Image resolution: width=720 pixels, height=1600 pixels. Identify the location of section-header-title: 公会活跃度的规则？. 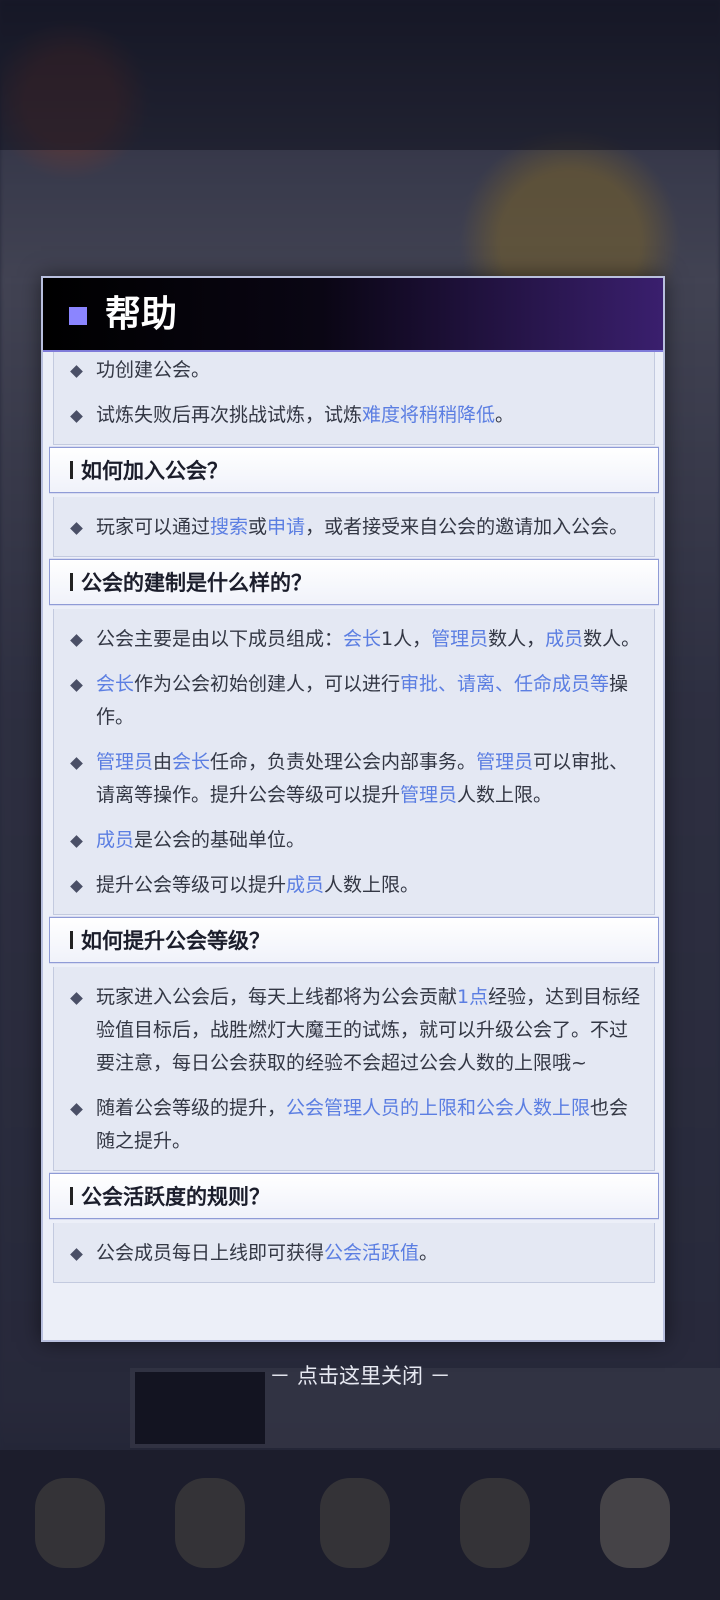
(175, 1196).